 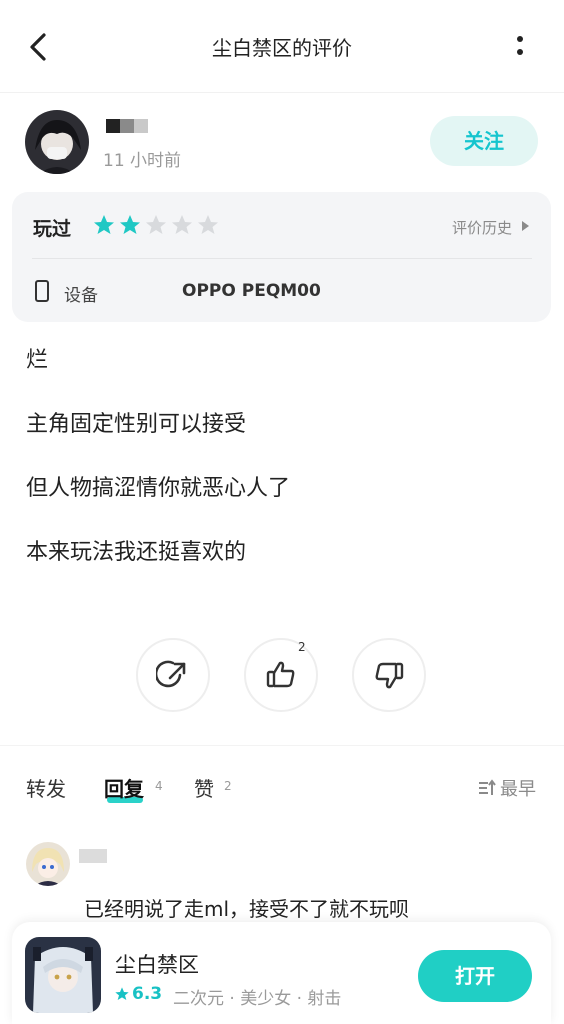 I want to click on open-game-button: 打开, so click(x=475, y=976).